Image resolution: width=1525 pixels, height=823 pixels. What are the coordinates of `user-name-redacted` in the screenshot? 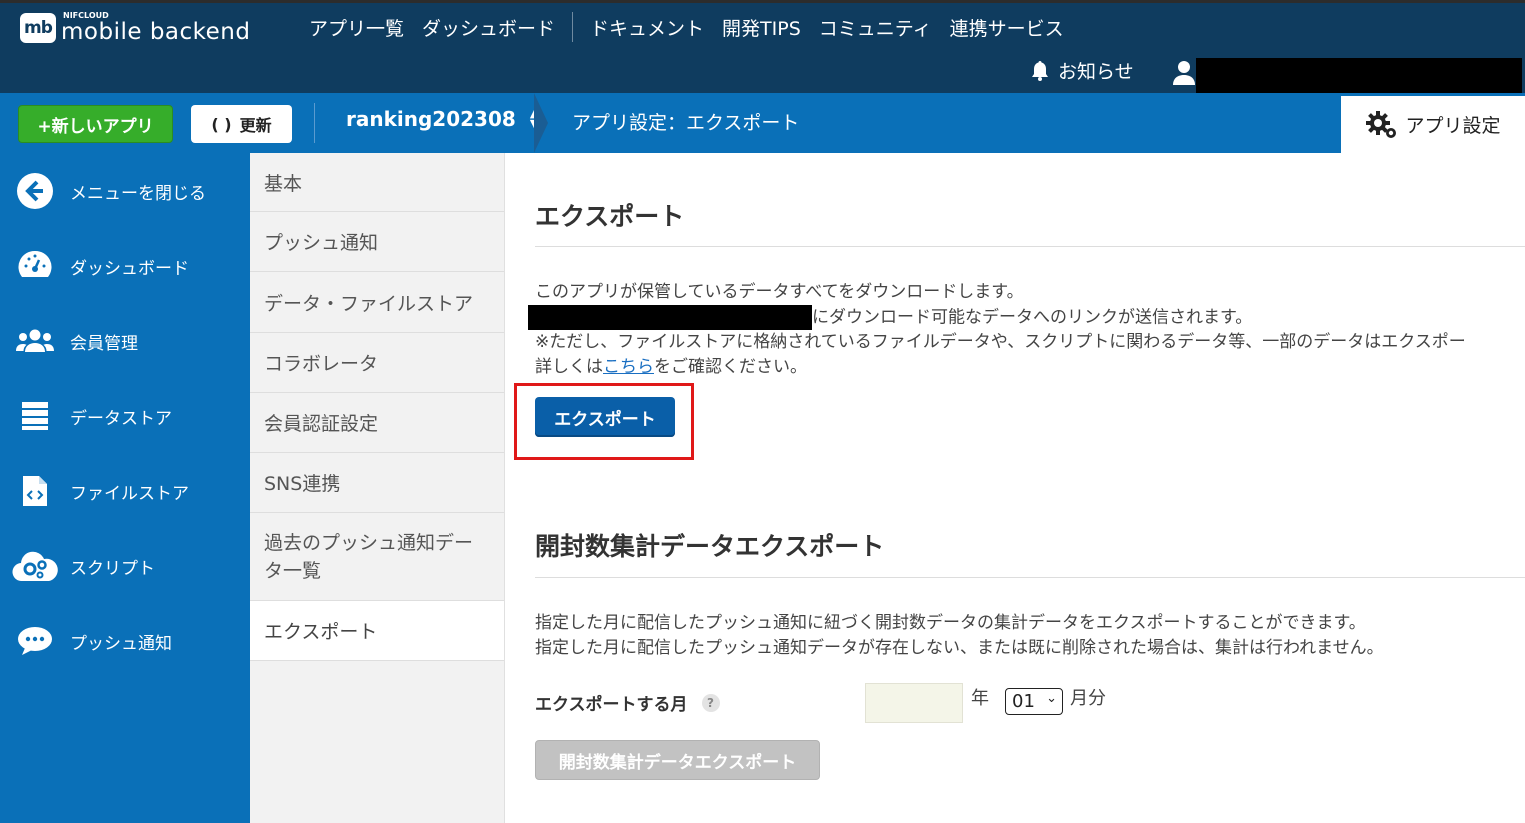 It's located at (1359, 77).